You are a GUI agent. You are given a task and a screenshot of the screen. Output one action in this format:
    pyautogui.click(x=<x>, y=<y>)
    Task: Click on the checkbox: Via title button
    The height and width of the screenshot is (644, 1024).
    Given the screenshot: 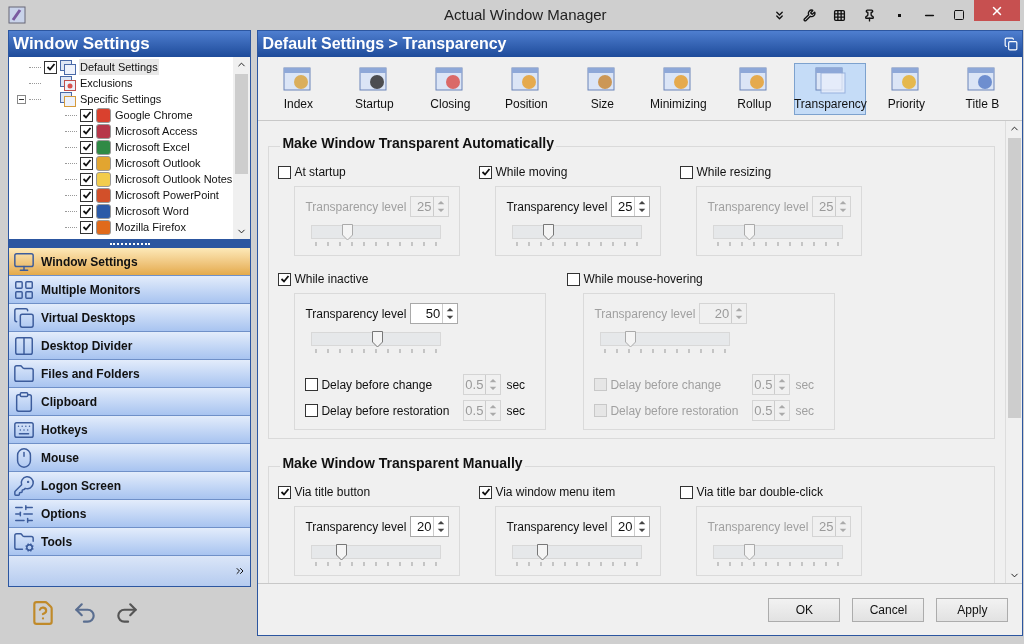 What is the action you would take?
    pyautogui.click(x=369, y=492)
    